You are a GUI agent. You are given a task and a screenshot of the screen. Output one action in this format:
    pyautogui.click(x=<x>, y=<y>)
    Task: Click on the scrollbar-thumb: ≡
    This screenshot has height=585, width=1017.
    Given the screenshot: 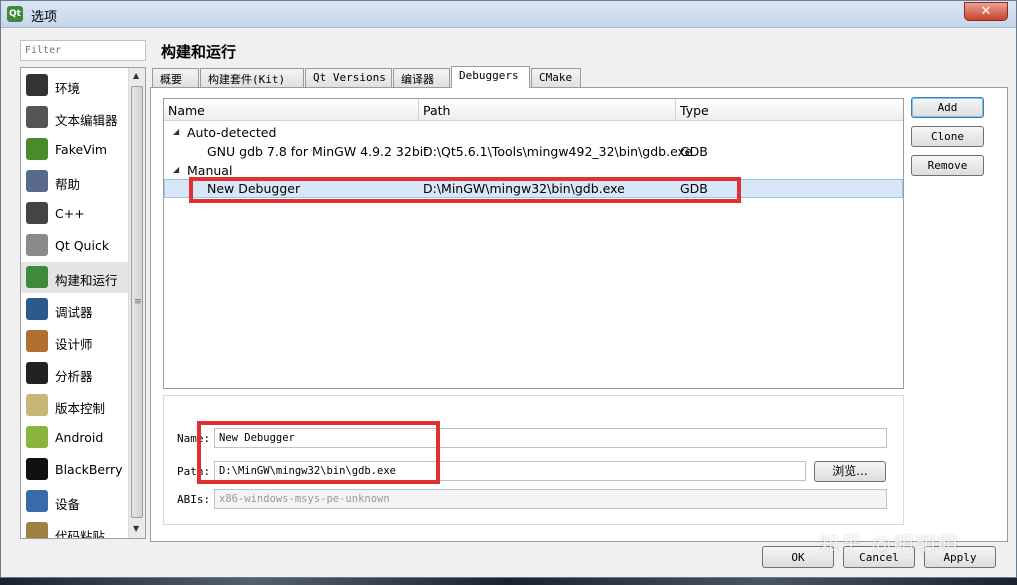 What is the action you would take?
    pyautogui.click(x=137, y=302)
    